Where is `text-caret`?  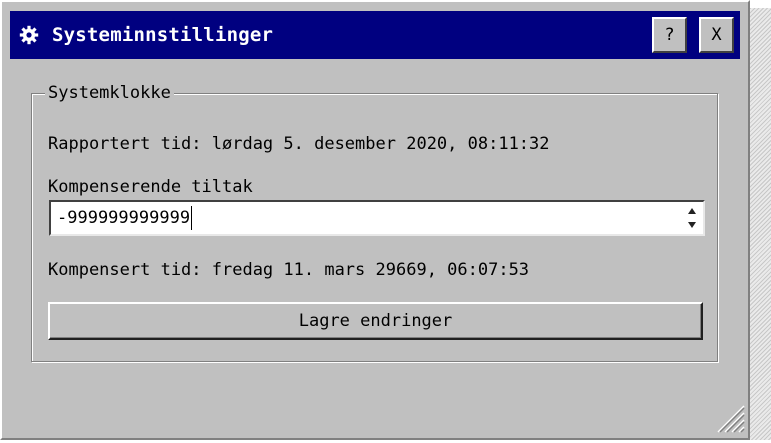
text-caret is located at coordinates (191, 218).